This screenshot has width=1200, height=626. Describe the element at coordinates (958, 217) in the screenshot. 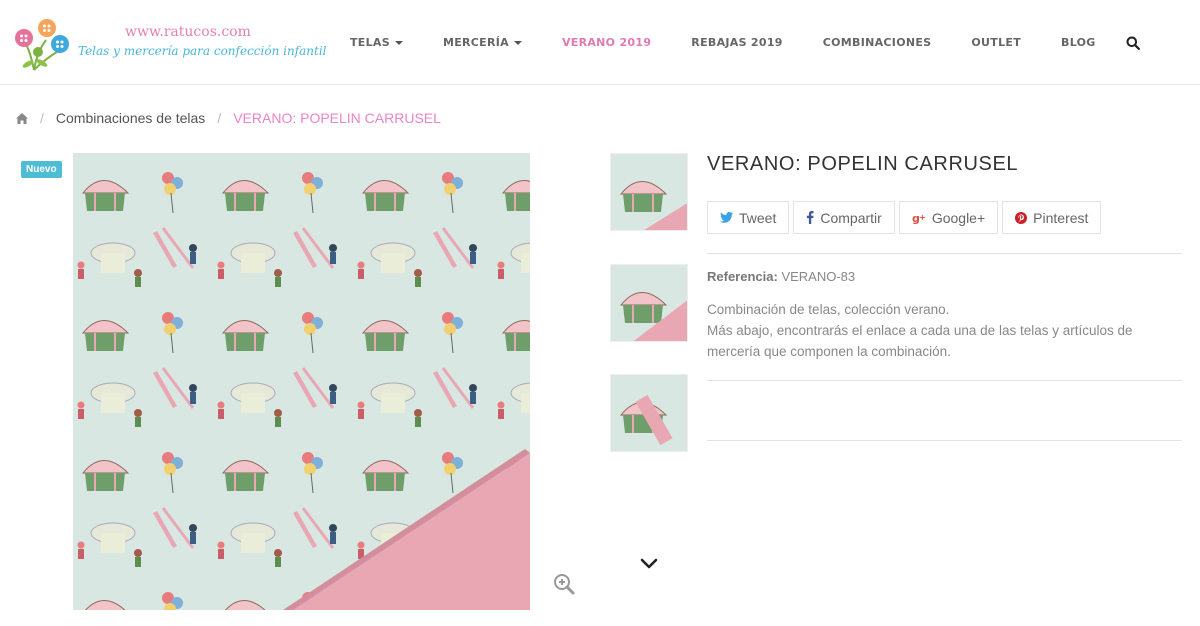

I see `google-plus-label: Google+` at that location.